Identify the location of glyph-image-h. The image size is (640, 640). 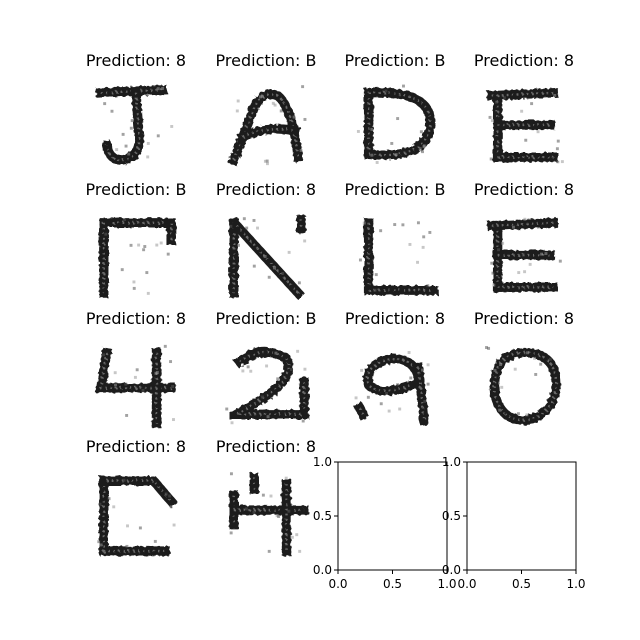
(269, 514).